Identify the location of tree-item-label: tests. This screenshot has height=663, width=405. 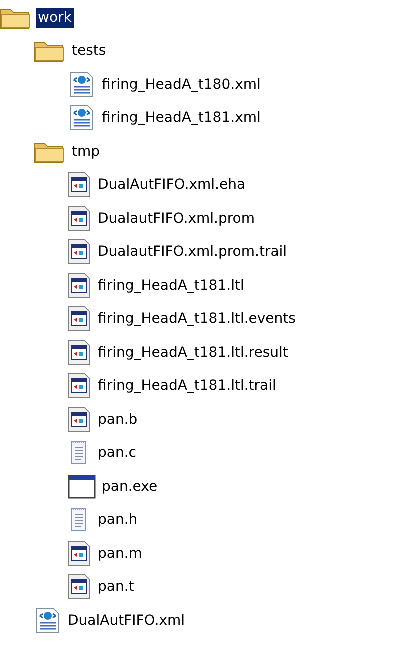
(89, 51).